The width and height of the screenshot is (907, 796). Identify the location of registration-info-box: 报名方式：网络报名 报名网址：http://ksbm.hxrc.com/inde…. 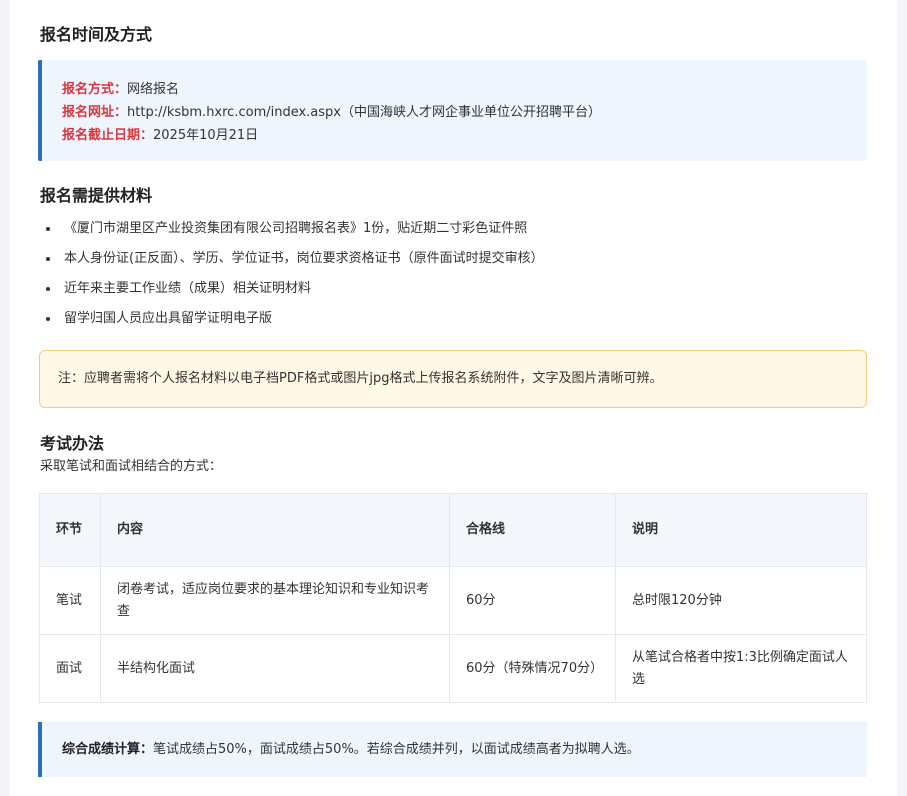
(452, 110).